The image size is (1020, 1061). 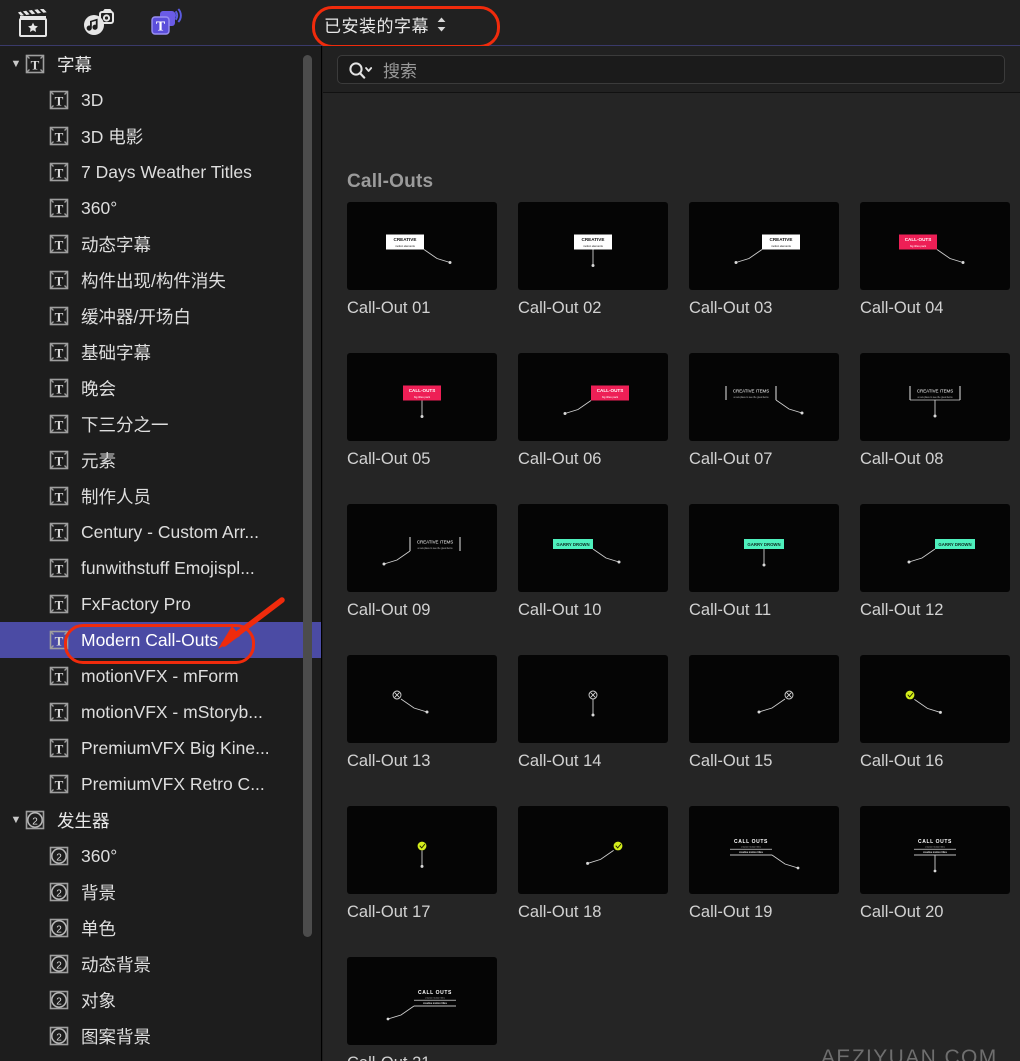 What do you see at coordinates (361, 70) in the screenshot?
I see `search-icon` at bounding box center [361, 70].